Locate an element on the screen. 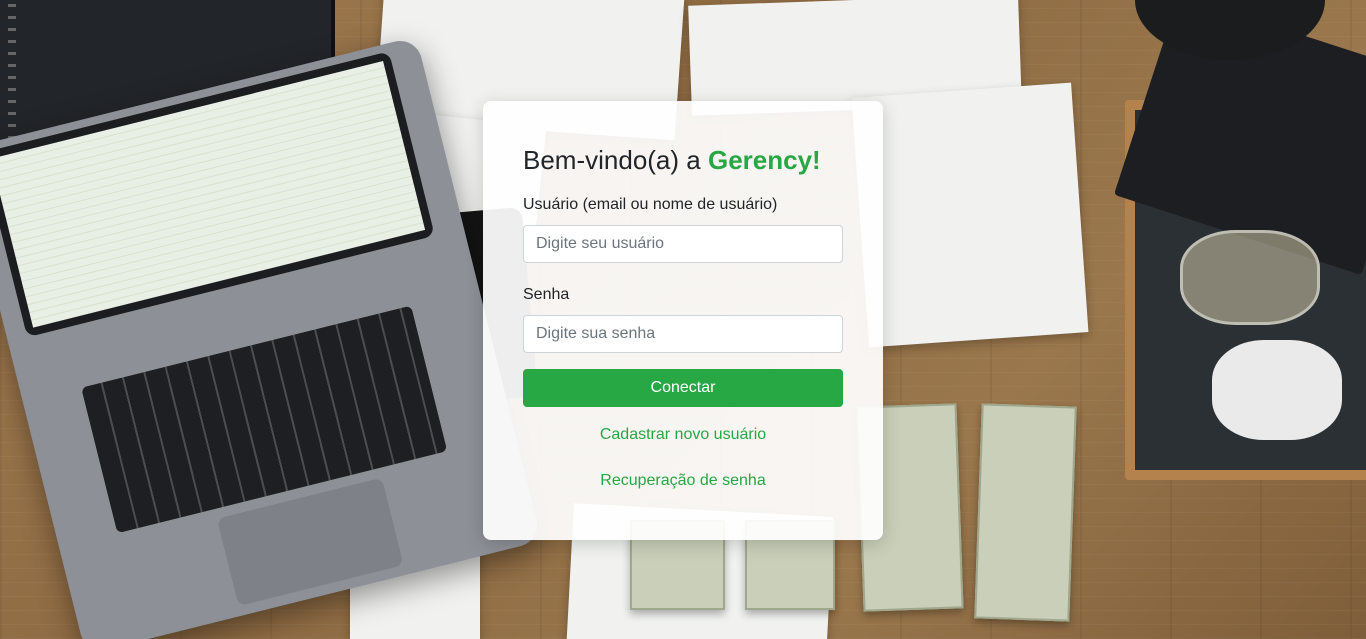 Image resolution: width=1366 pixels, height=639 pixels. username-label: Usuário (email ou nome de usuário) is located at coordinates (650, 204).